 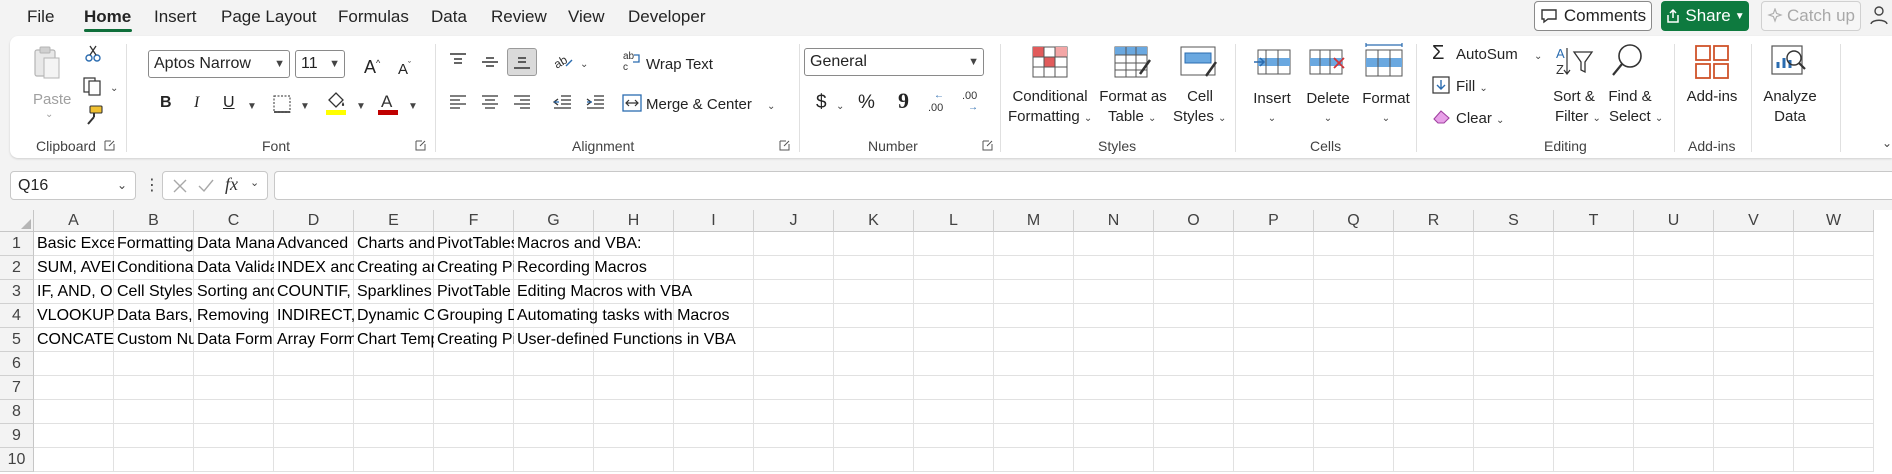 I want to click on column-header: J, so click(x=794, y=221).